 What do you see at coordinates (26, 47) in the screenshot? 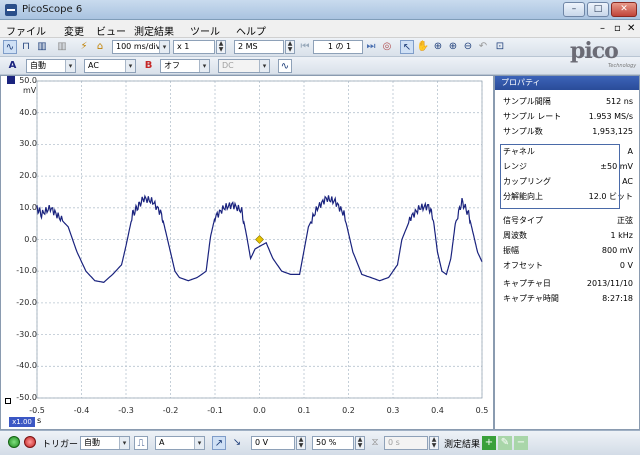
I see `persistence-mode-icon: ⊓` at bounding box center [26, 47].